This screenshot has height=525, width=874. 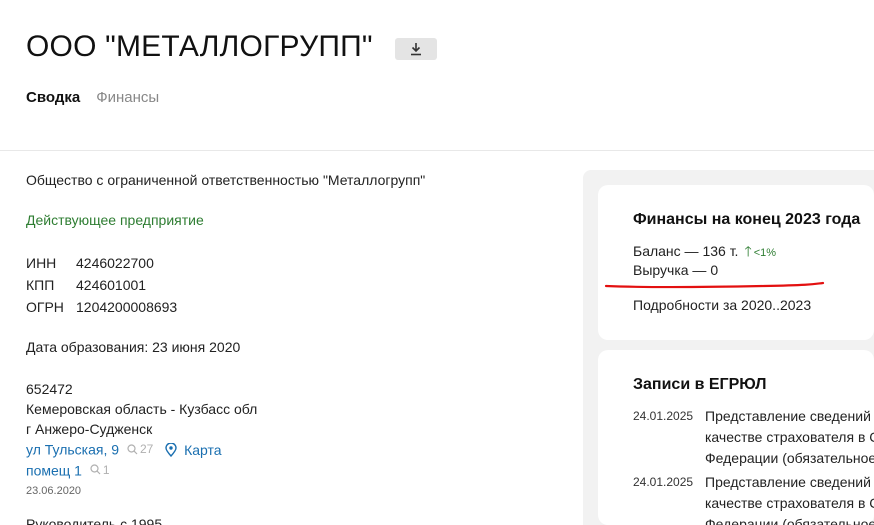 What do you see at coordinates (49, 389) in the screenshot?
I see `address-postcode: 652472` at bounding box center [49, 389].